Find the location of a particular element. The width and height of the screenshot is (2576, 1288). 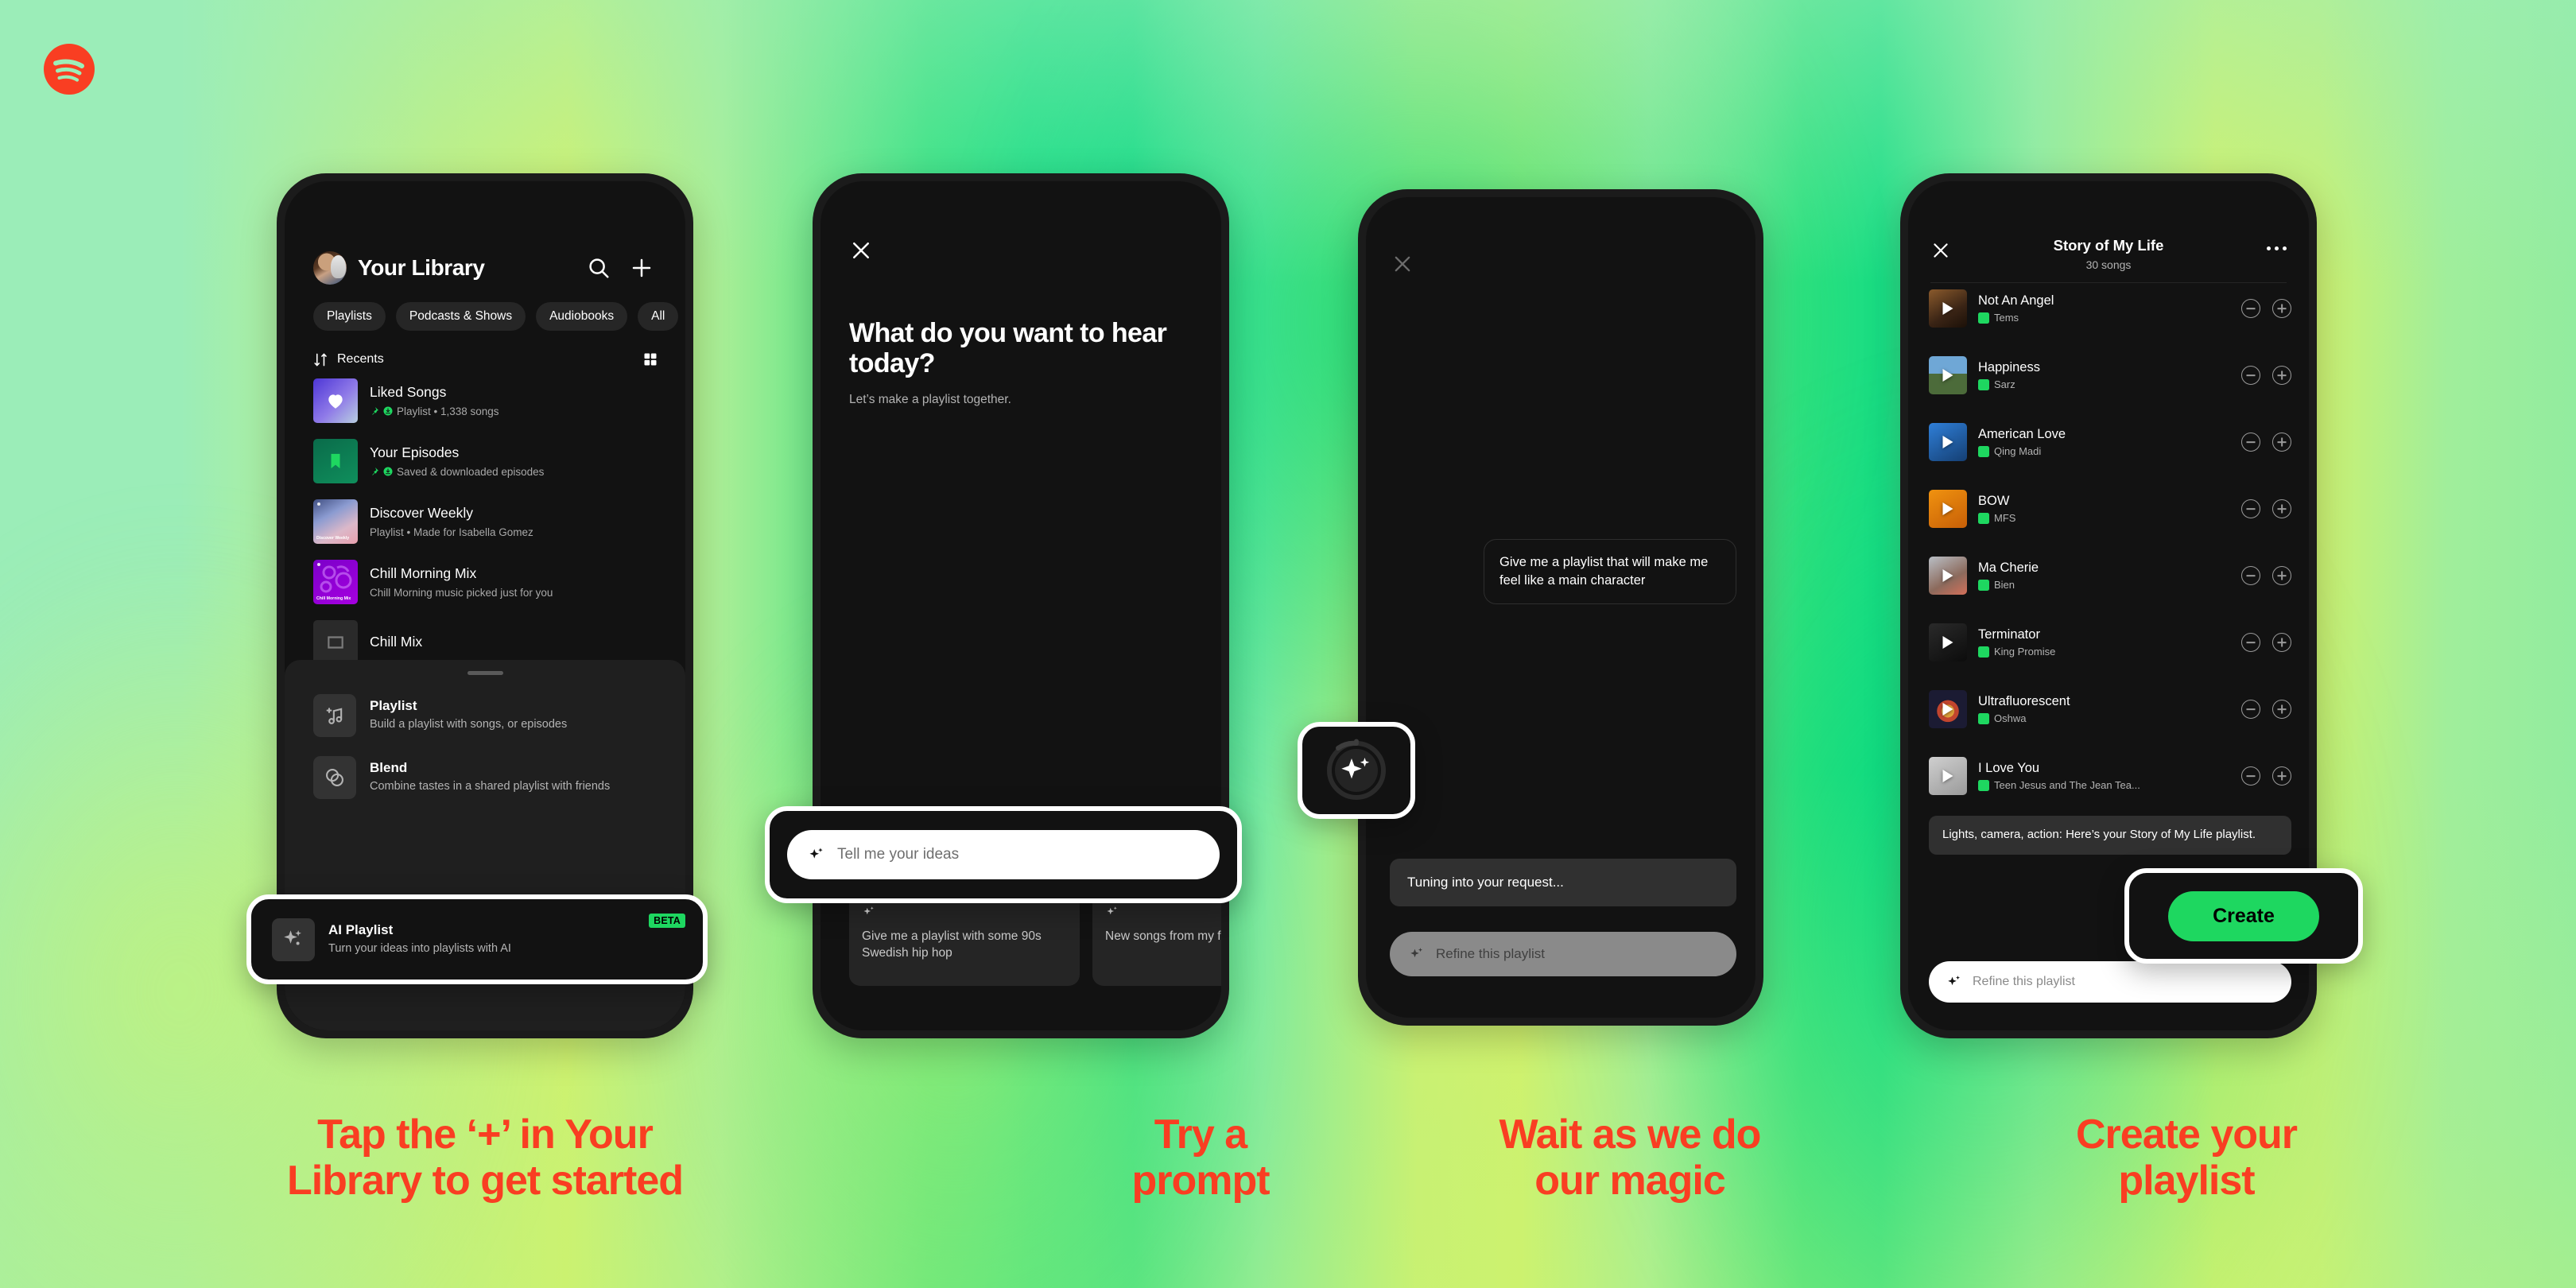

header-icons is located at coordinates (621, 268).